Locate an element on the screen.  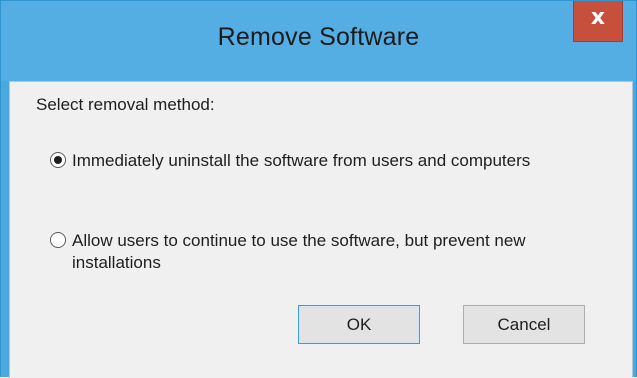
radio-uninstall-immediately is located at coordinates (58, 160).